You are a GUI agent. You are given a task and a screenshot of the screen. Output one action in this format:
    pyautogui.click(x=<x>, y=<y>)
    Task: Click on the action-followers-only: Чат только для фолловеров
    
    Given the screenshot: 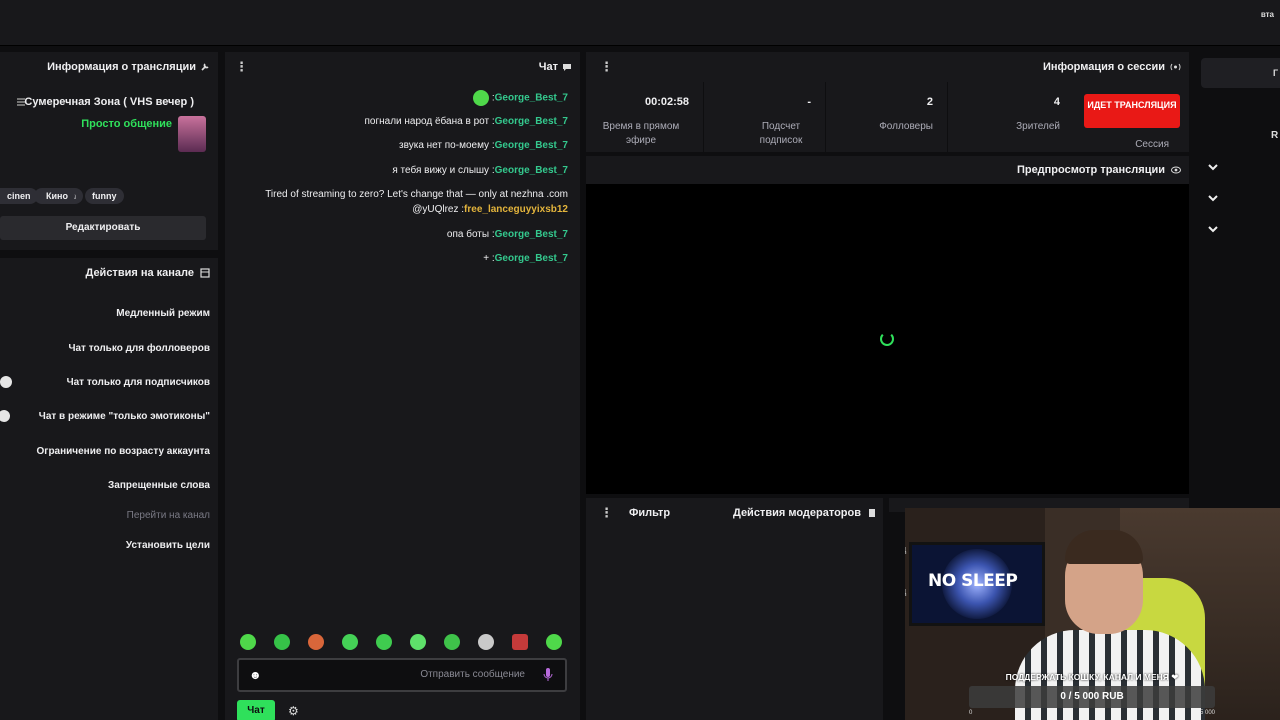 What is the action you would take?
    pyautogui.click(x=139, y=348)
    